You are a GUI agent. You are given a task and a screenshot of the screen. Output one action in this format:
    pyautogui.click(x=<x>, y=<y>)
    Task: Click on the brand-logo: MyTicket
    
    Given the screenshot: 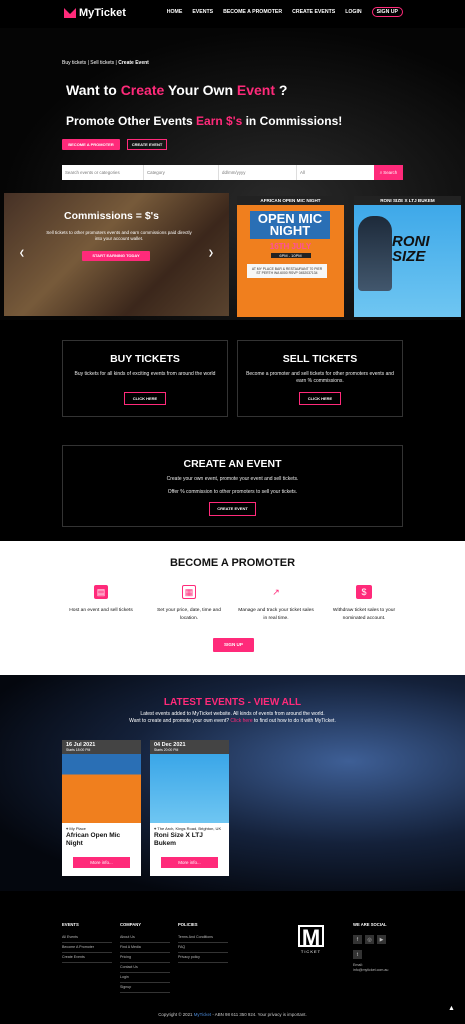 What is the action you would take?
    pyautogui.click(x=95, y=13)
    